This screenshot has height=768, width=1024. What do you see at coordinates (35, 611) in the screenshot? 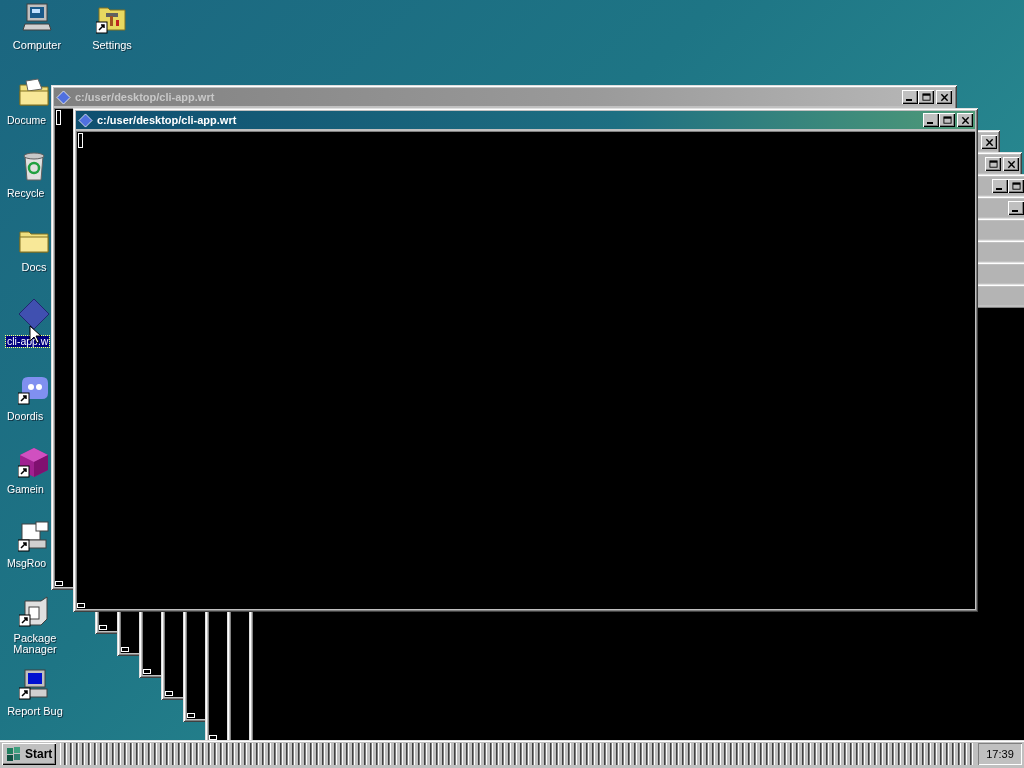
I see `package-icon` at bounding box center [35, 611].